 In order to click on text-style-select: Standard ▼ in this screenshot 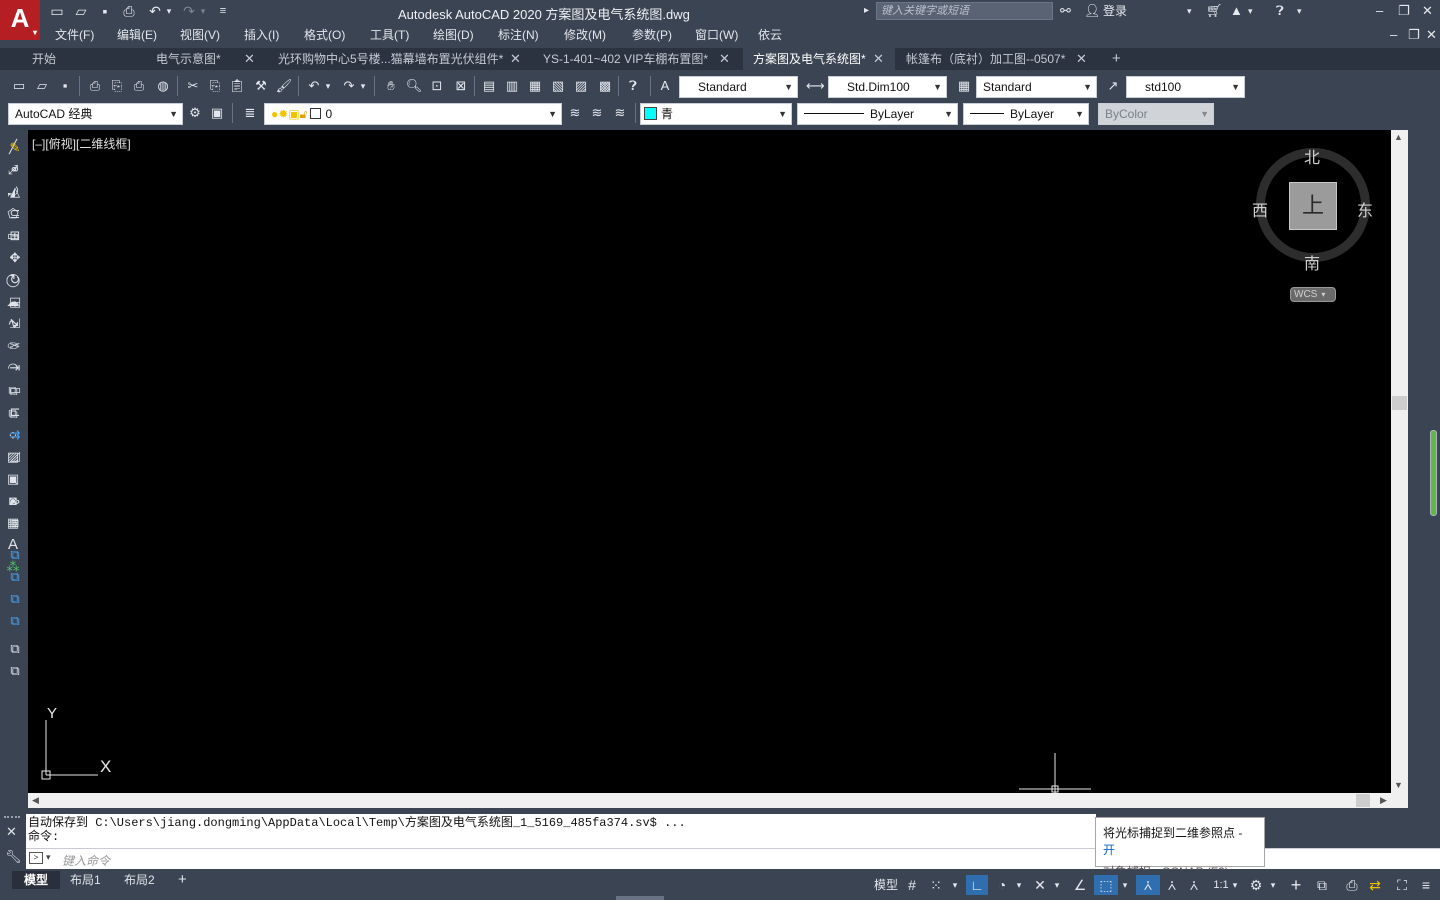, I will do `click(738, 87)`.